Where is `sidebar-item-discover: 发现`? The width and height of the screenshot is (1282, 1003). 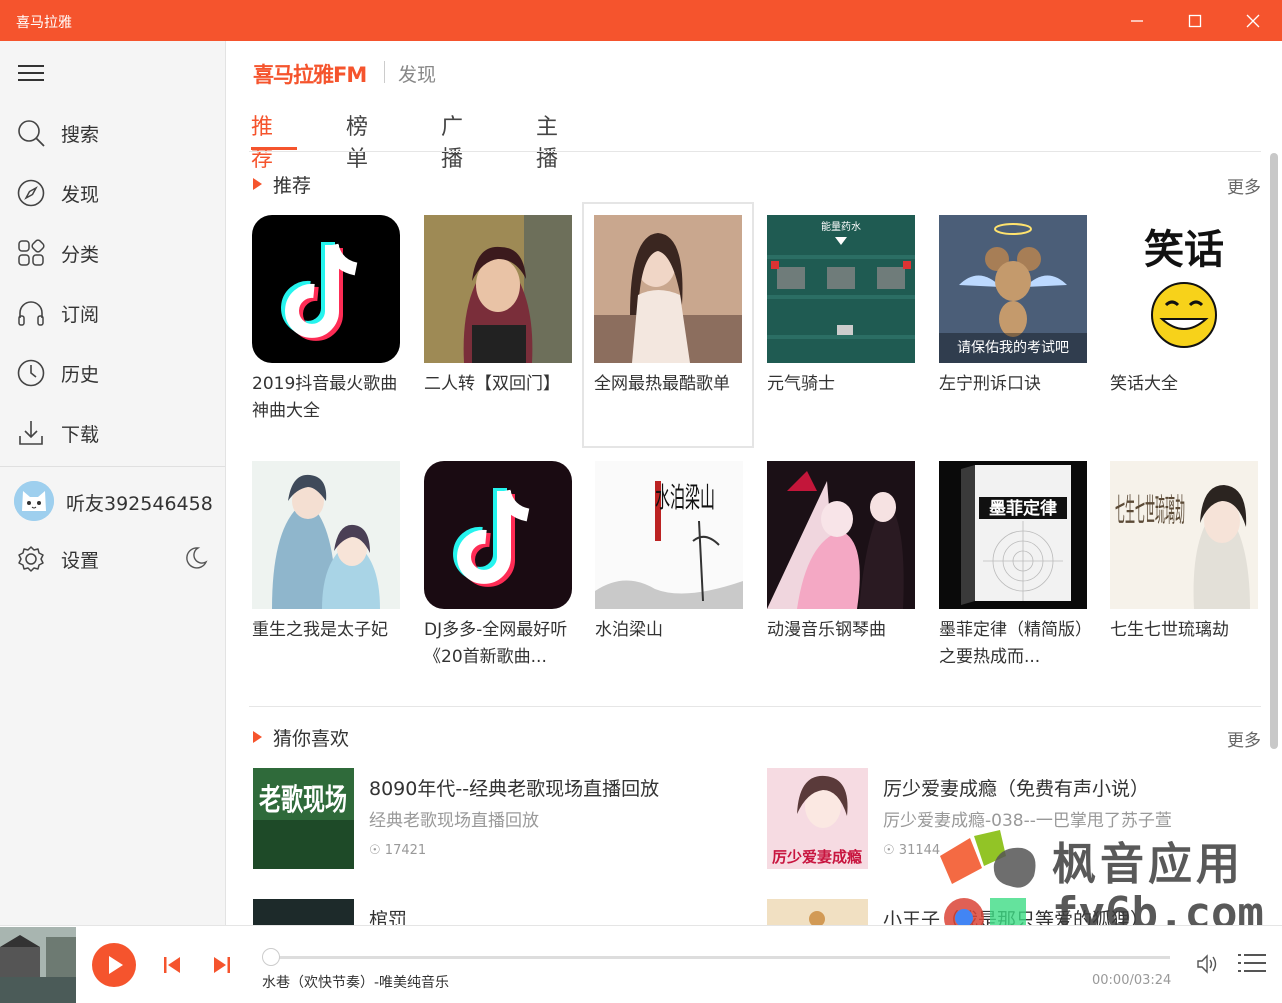
sidebar-item-discover: 发现 is located at coordinates (112, 192).